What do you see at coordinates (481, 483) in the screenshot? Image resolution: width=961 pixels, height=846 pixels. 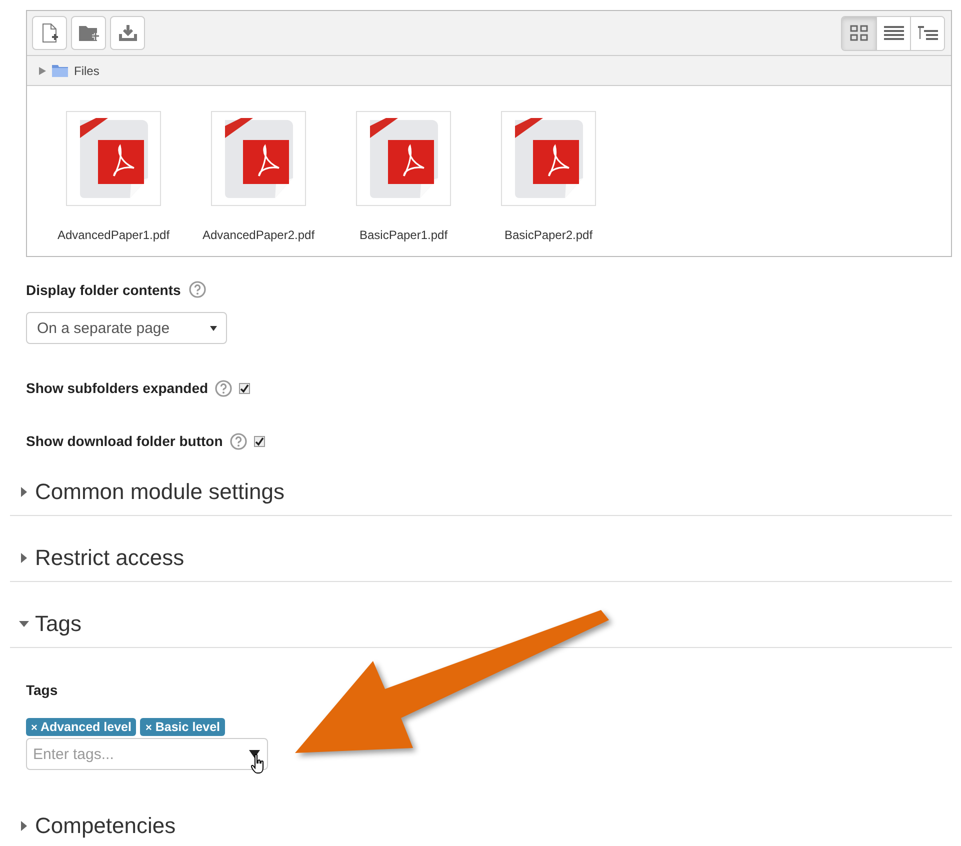 I see `section-header: Common module settings` at bounding box center [481, 483].